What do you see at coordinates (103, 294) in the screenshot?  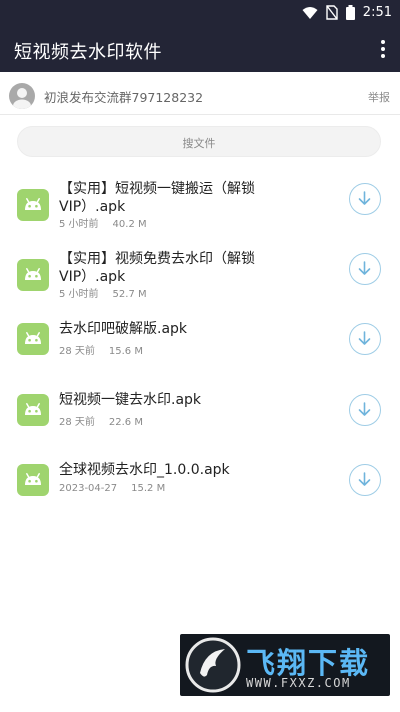 I see `file-meta: 5 小时前 52.7 M` at bounding box center [103, 294].